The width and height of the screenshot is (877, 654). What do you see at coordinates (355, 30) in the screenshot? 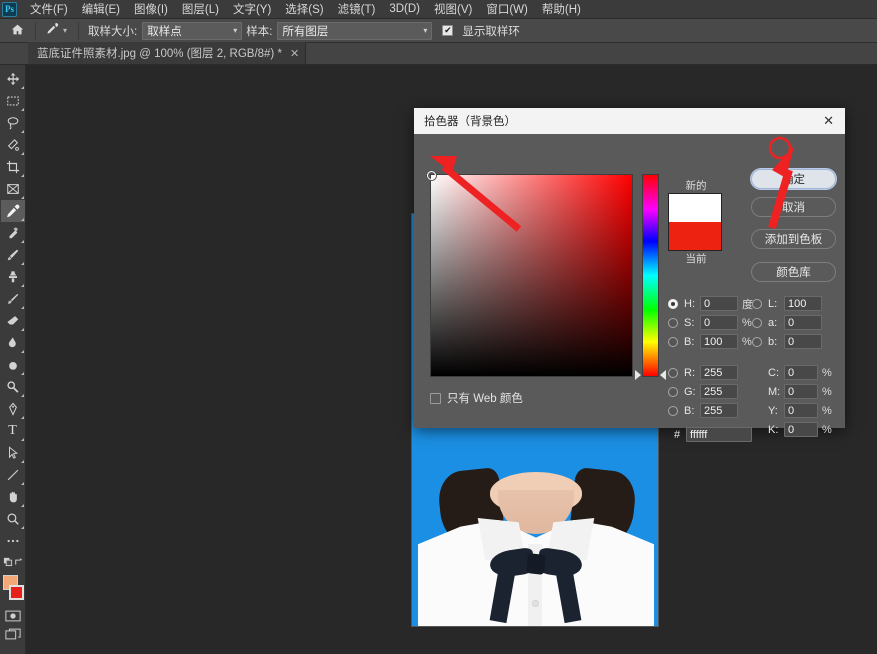
I see `sample-select: 所有图层 ▾` at bounding box center [355, 30].